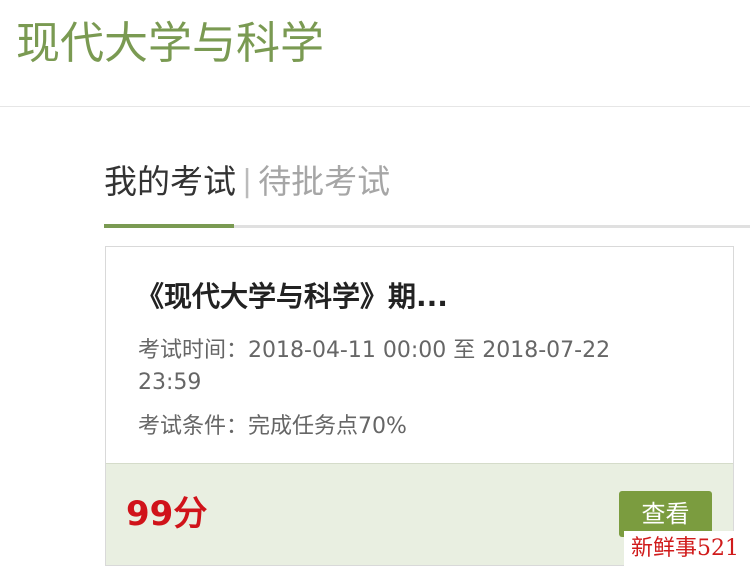 Image resolution: width=750 pixels, height=573 pixels. Describe the element at coordinates (167, 514) in the screenshot. I see `exam-score: 99分` at that location.